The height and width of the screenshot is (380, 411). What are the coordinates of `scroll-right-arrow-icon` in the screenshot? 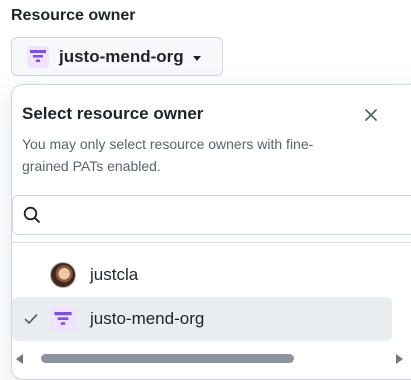 It's located at (399, 359).